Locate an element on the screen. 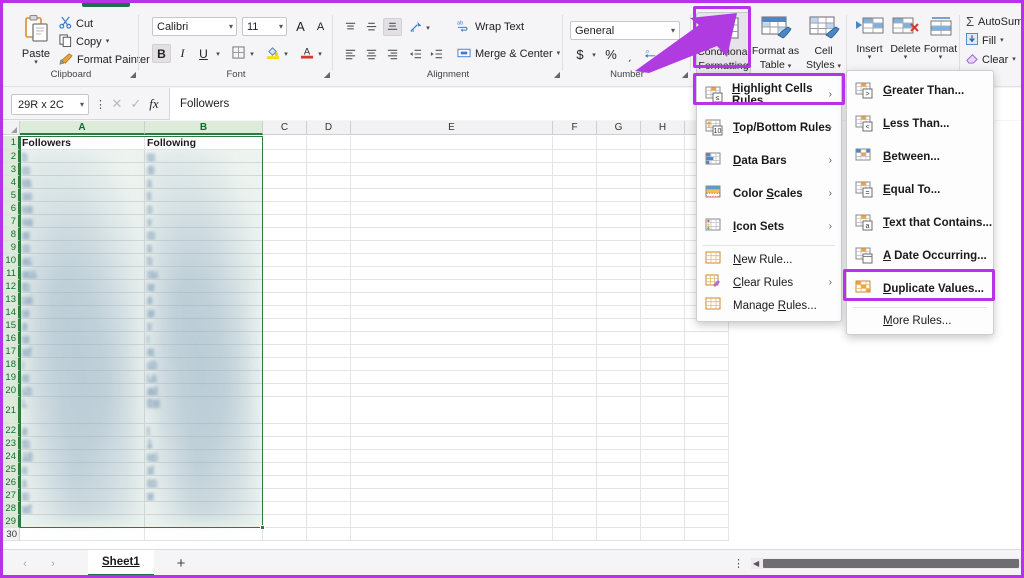 The image size is (1024, 578). column-header-e: E is located at coordinates (452, 128).